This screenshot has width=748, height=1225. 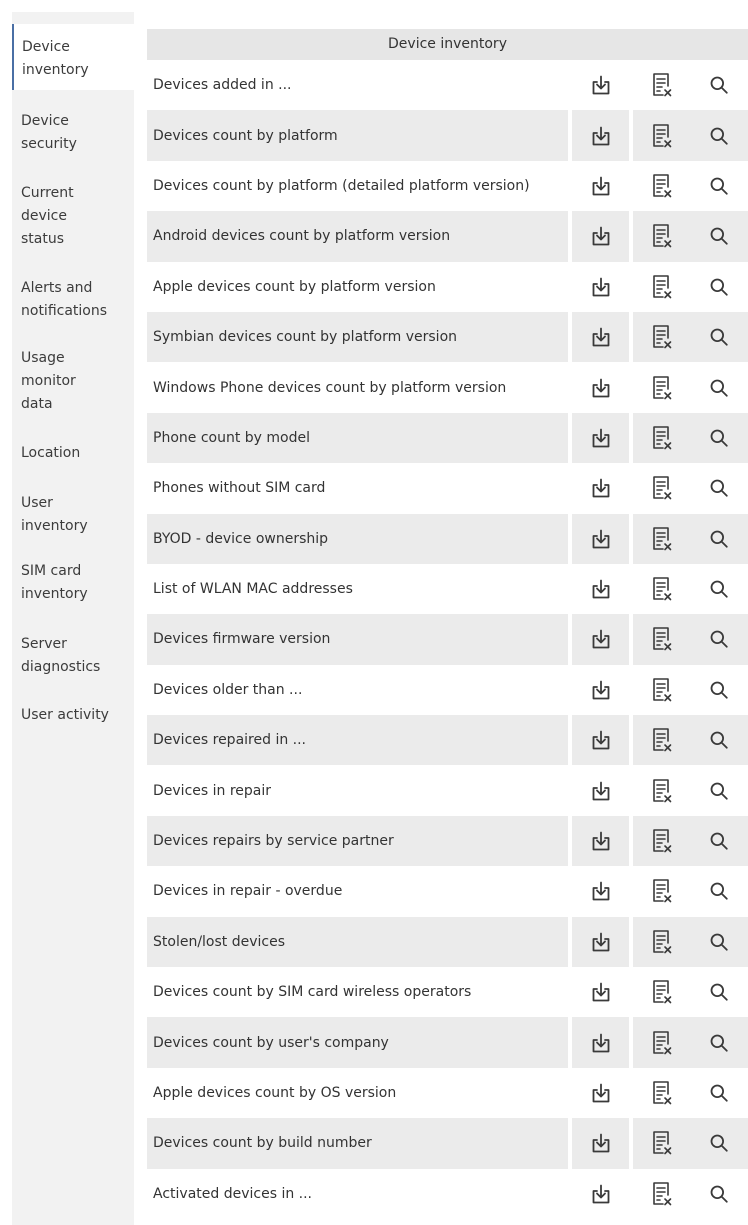 What do you see at coordinates (73, 515) in the screenshot?
I see `sidebar-item-user-inventory: User inventory` at bounding box center [73, 515].